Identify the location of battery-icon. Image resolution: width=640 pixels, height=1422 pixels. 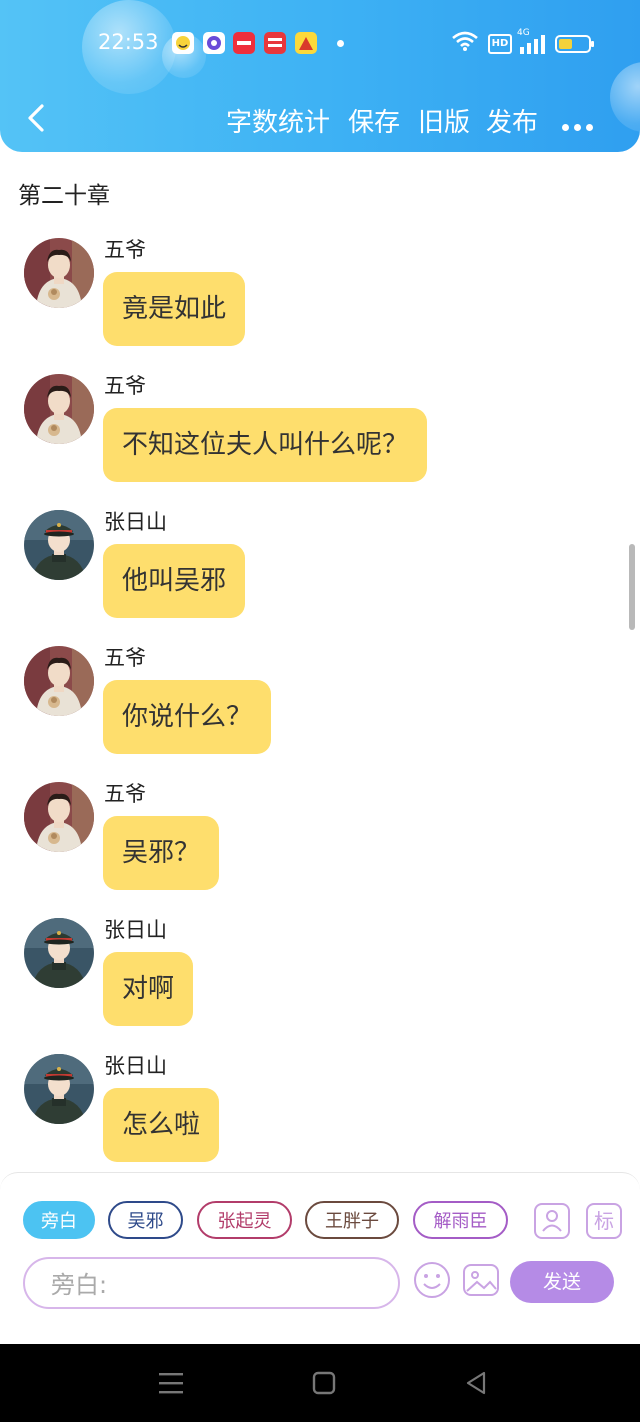
(575, 46).